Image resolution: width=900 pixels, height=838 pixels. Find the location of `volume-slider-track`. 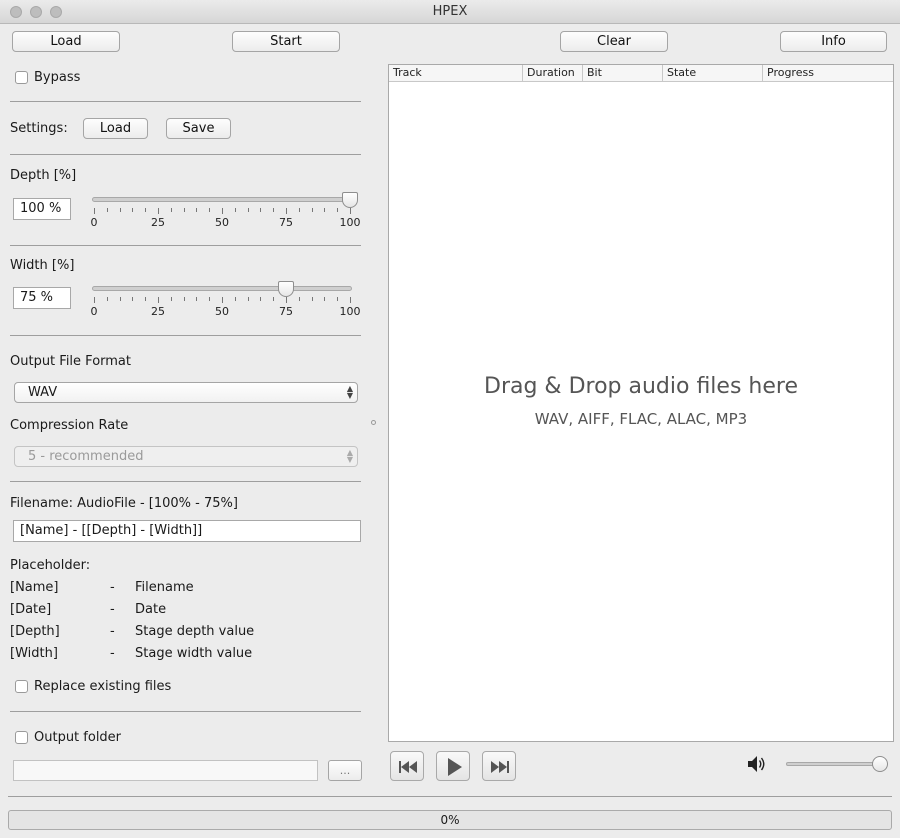

volume-slider-track is located at coordinates (834, 764).